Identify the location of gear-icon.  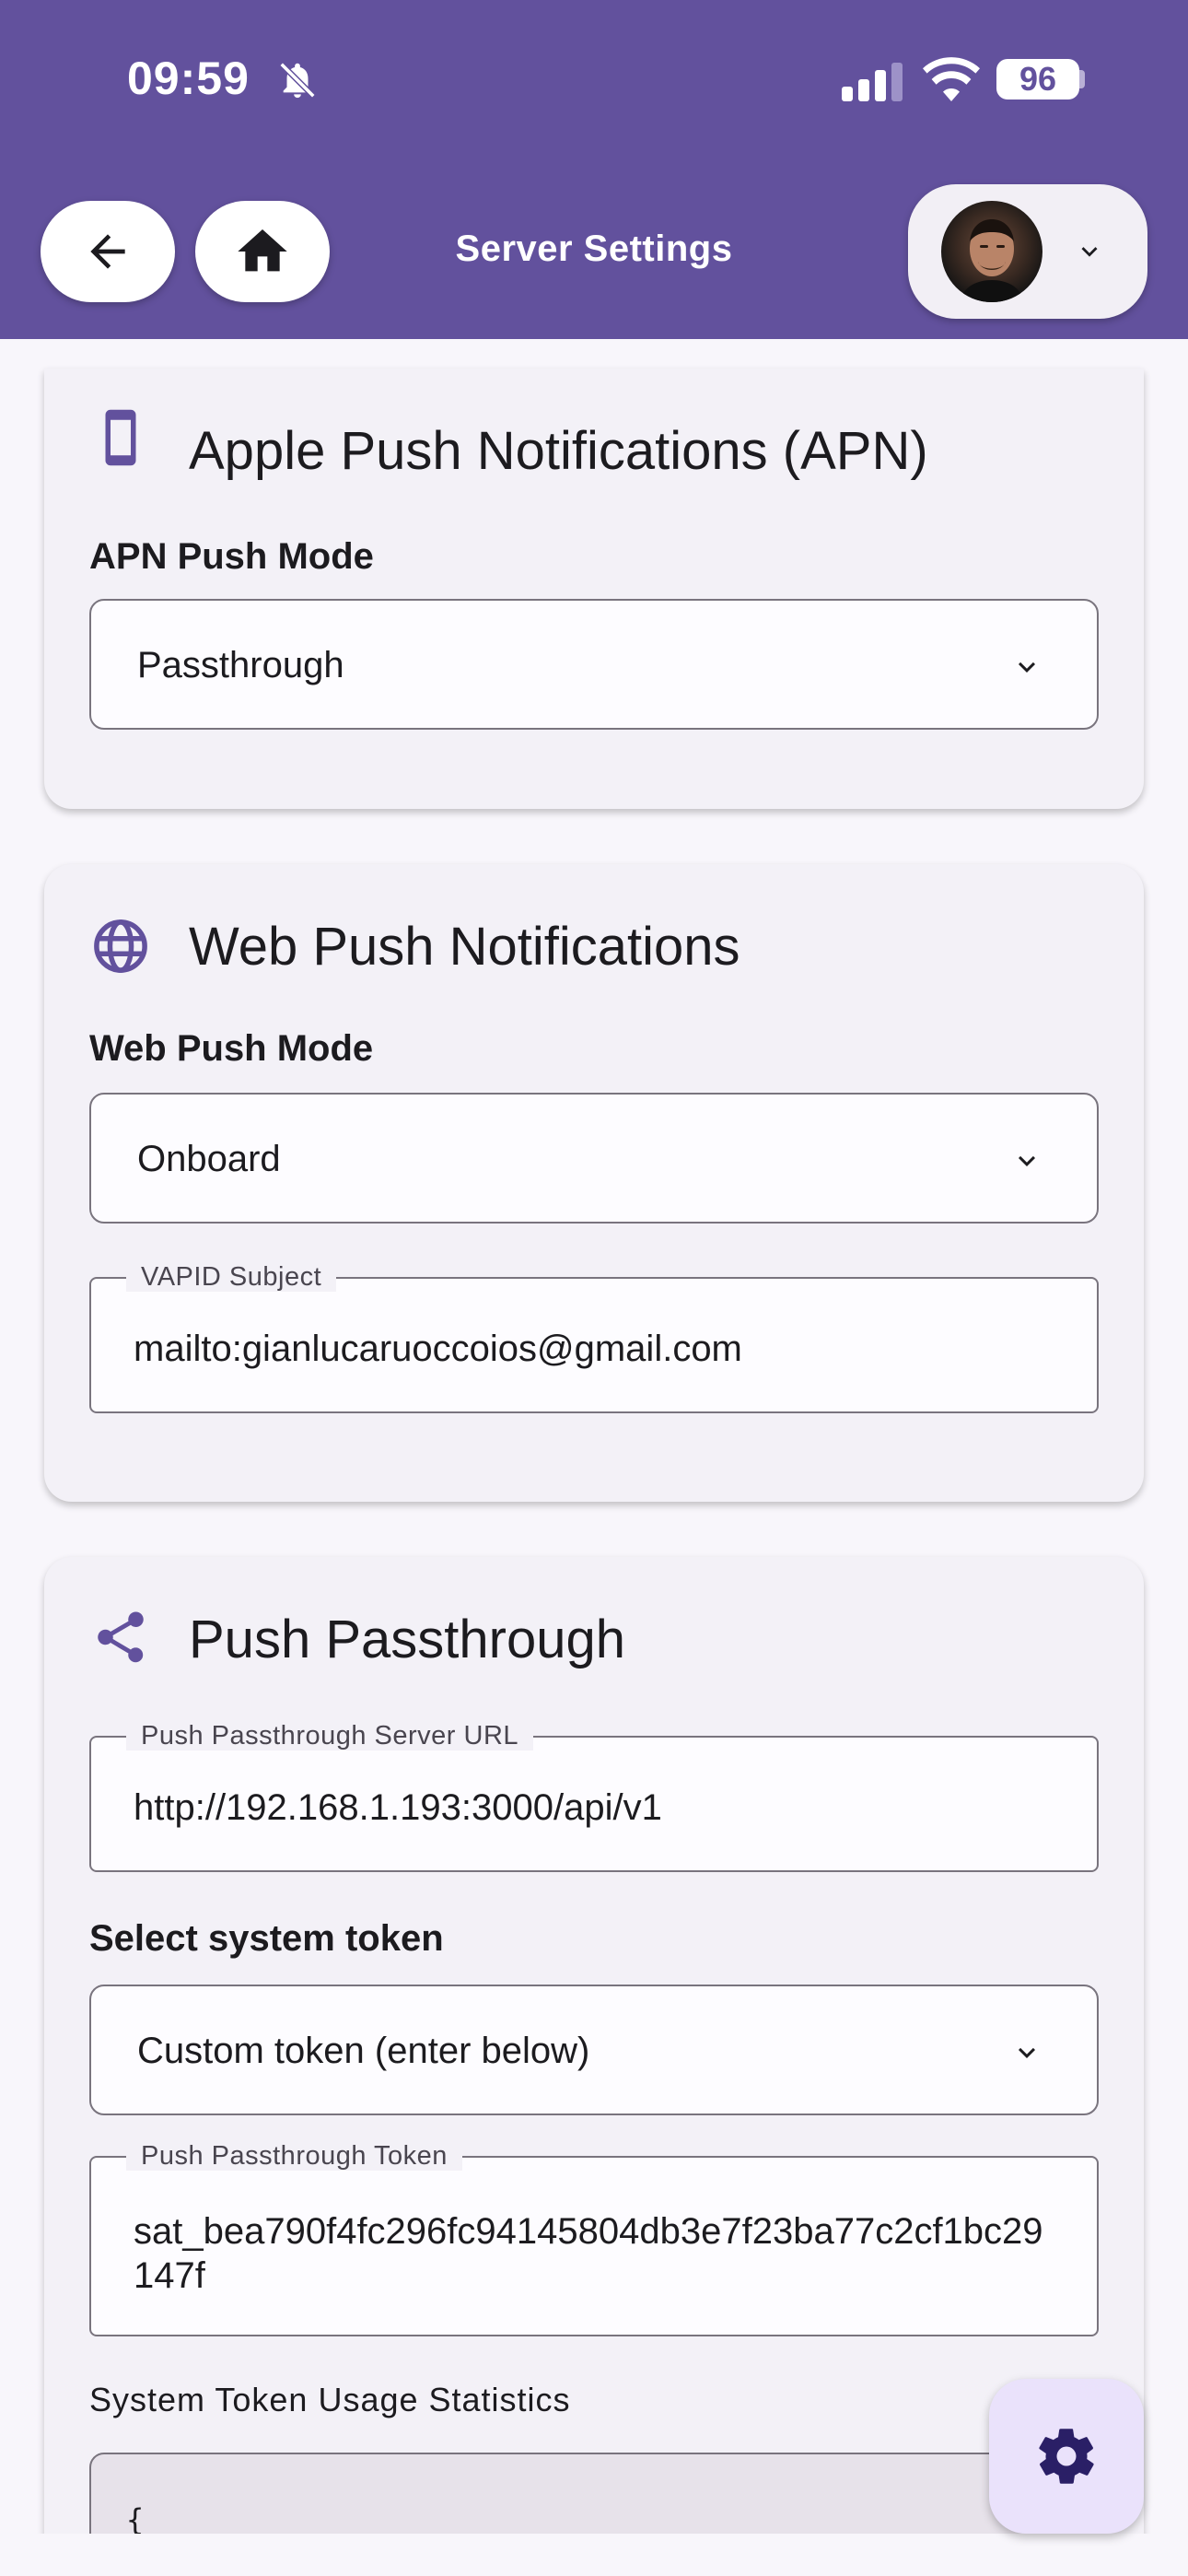
(1066, 2456).